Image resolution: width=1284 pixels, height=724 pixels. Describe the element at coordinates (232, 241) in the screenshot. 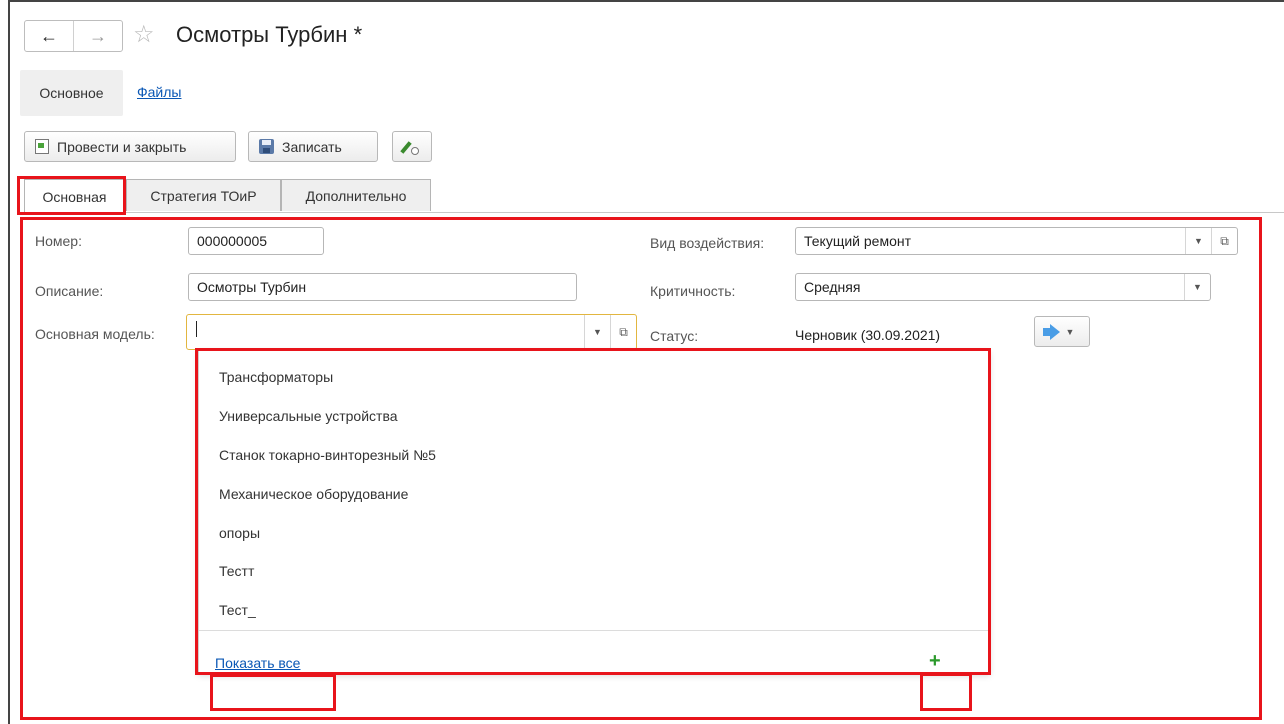

I see `number-value: 000000005` at that location.